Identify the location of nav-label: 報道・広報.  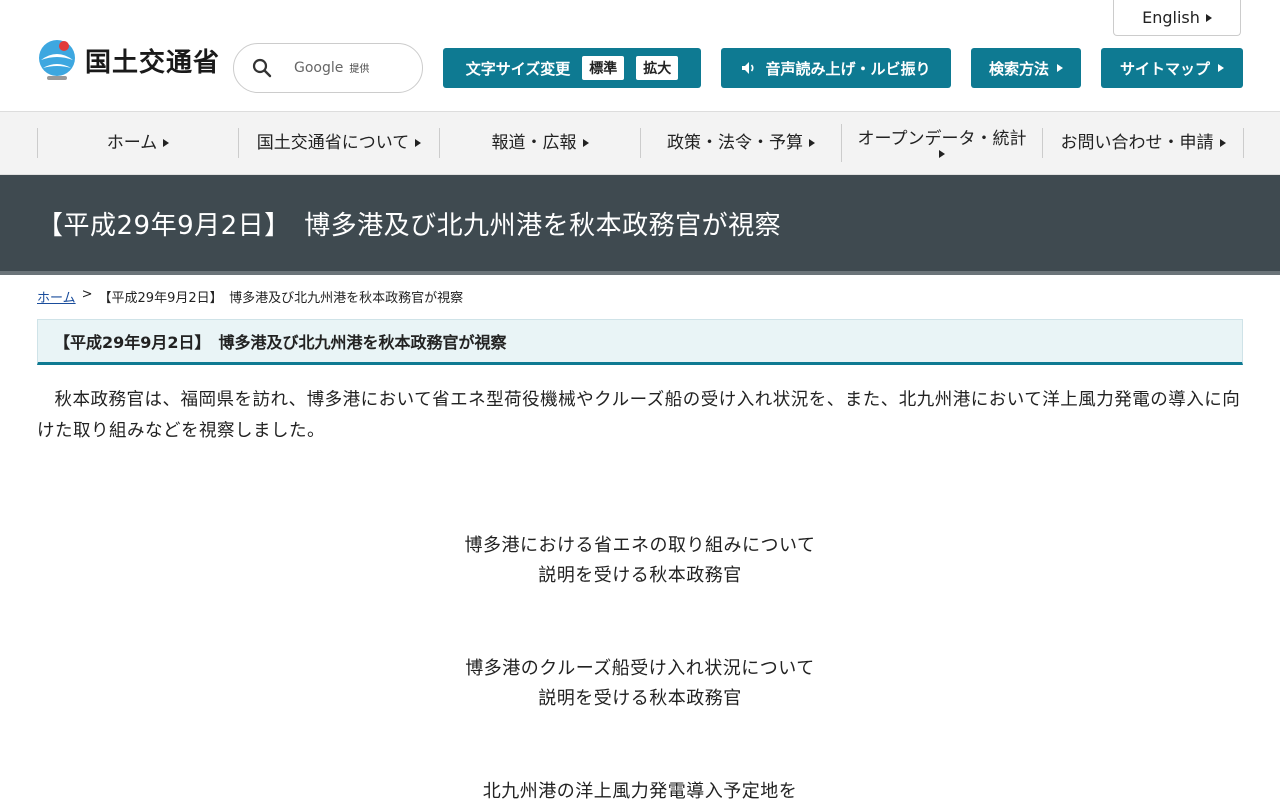
(534, 142).